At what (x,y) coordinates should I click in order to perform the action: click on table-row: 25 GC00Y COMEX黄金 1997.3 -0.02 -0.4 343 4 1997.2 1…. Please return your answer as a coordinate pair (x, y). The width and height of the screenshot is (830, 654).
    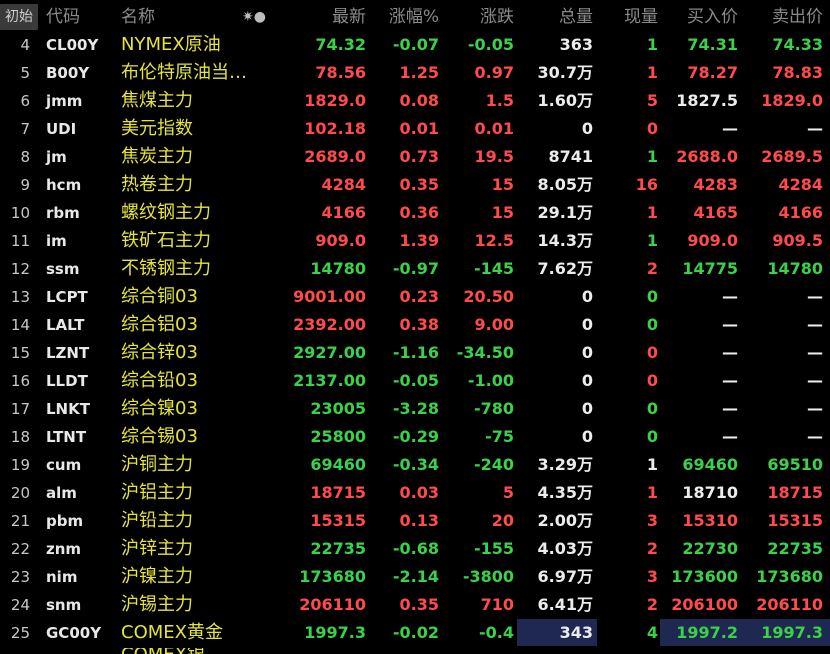
    Looking at the image, I should click on (415, 633).